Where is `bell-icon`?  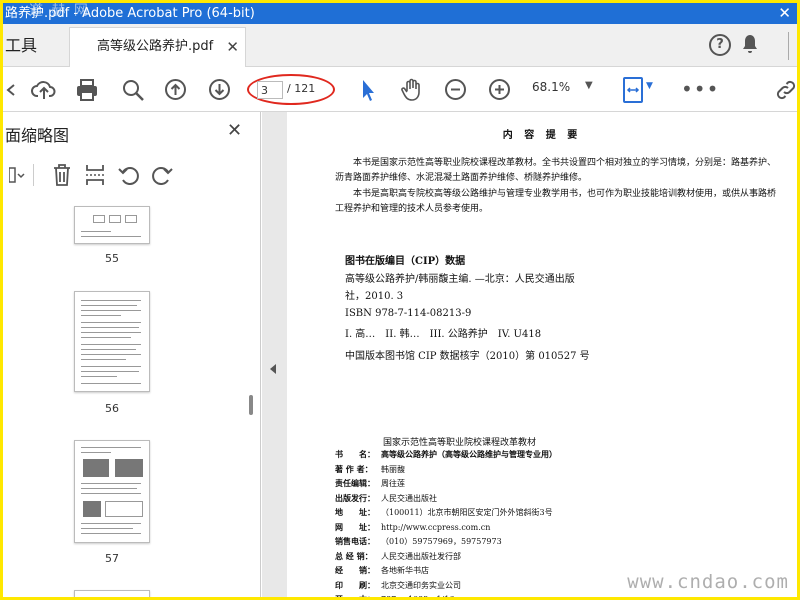 bell-icon is located at coordinates (750, 44).